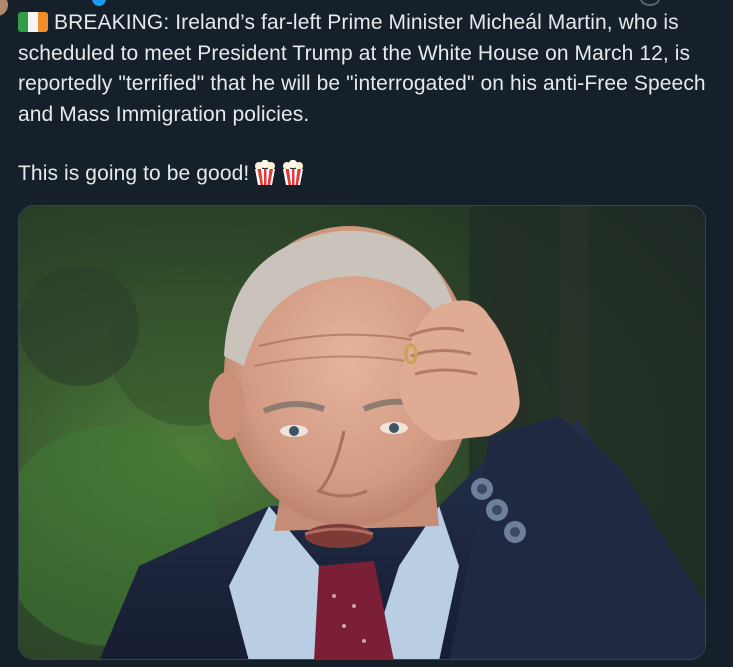  What do you see at coordinates (134, 173) in the screenshot?
I see `tweet-paragraph-2-text: This is going to be good!` at bounding box center [134, 173].